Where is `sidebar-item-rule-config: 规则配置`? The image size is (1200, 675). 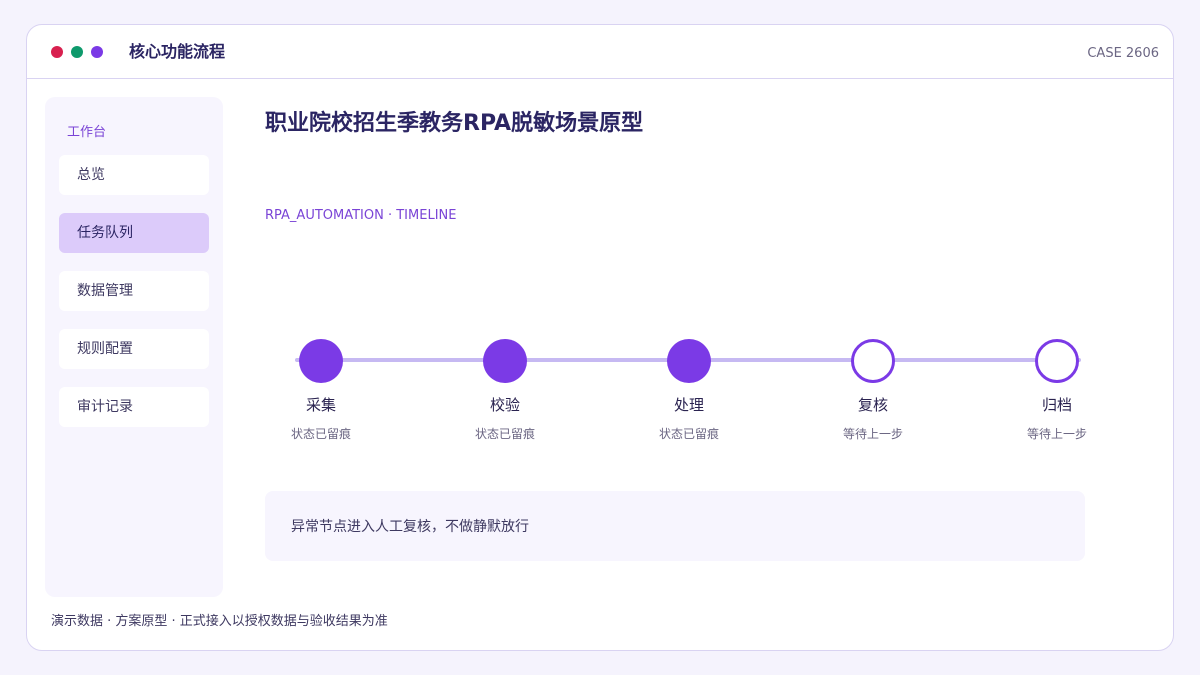
sidebar-item-rule-config: 规则配置 is located at coordinates (134, 349).